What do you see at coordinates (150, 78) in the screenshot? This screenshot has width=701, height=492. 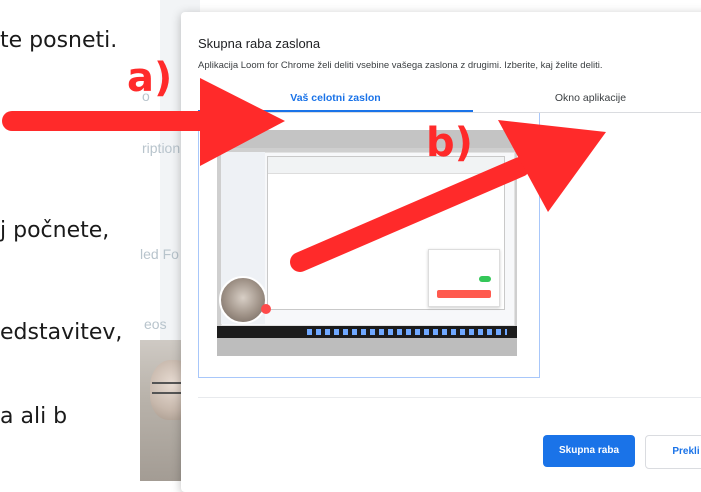 I see `annotation-label-a: a)` at bounding box center [150, 78].